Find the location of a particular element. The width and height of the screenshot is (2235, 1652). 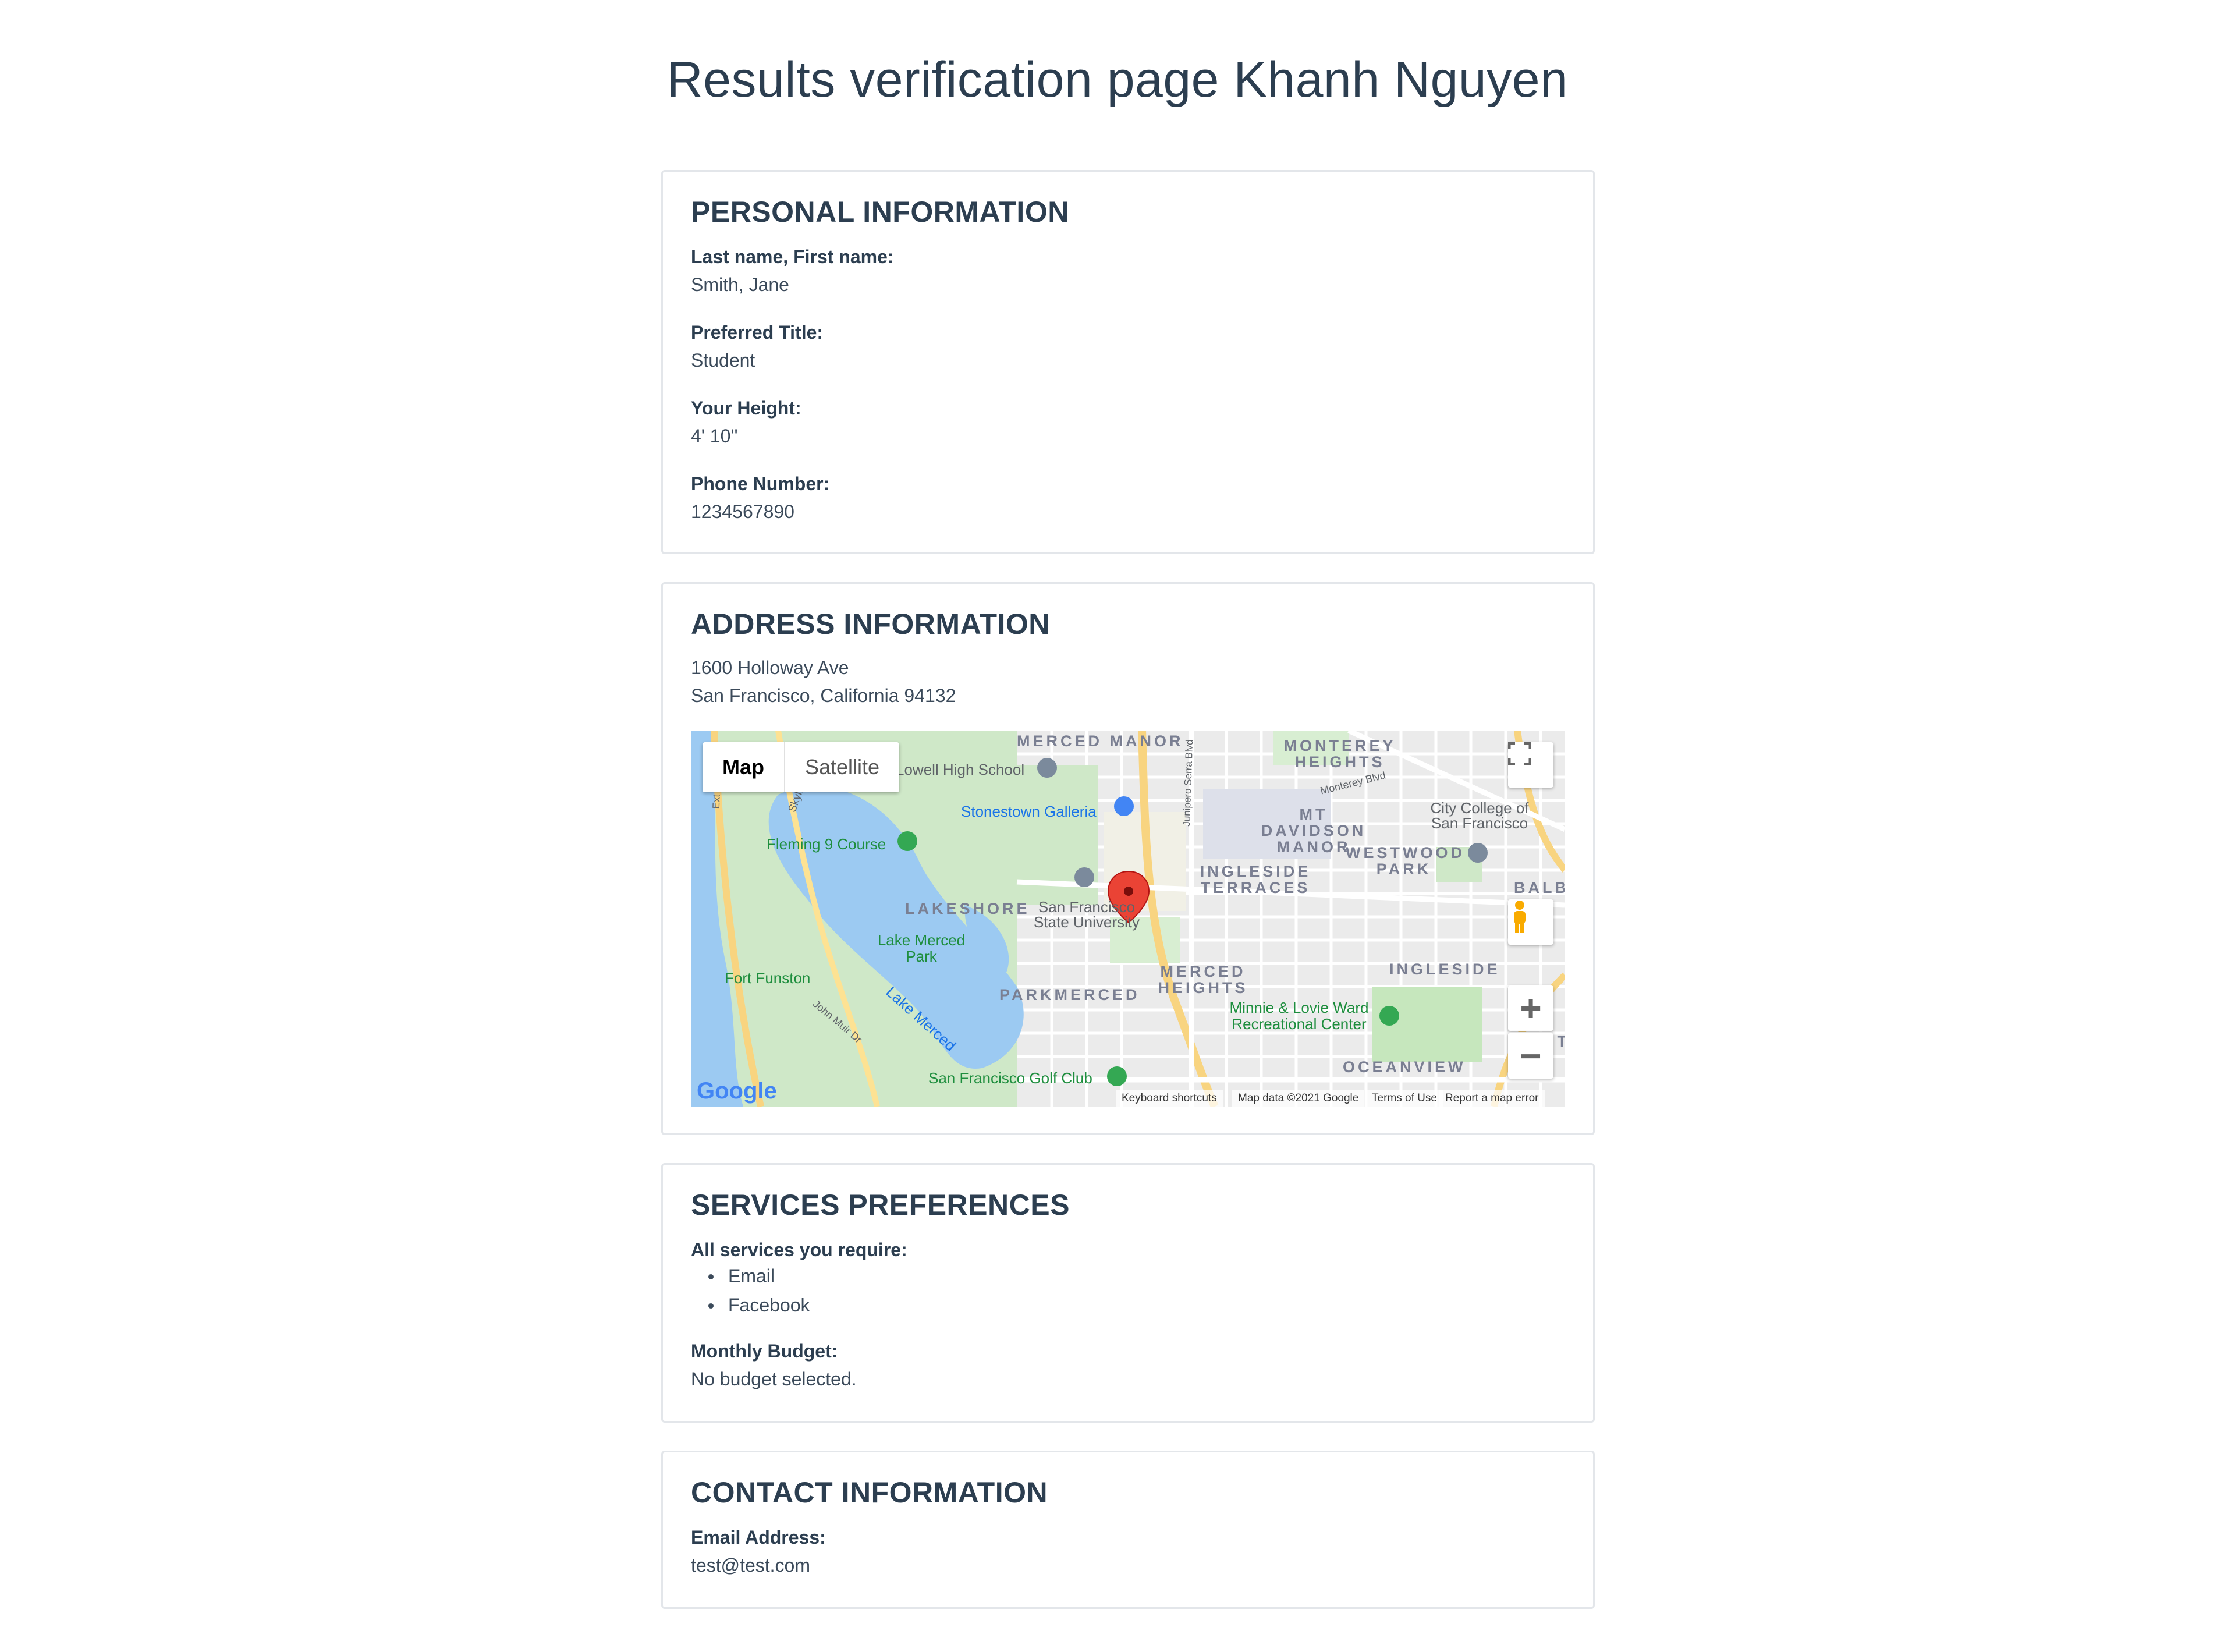

terms-of-use-link: Terms of Use is located at coordinates (1404, 1098).